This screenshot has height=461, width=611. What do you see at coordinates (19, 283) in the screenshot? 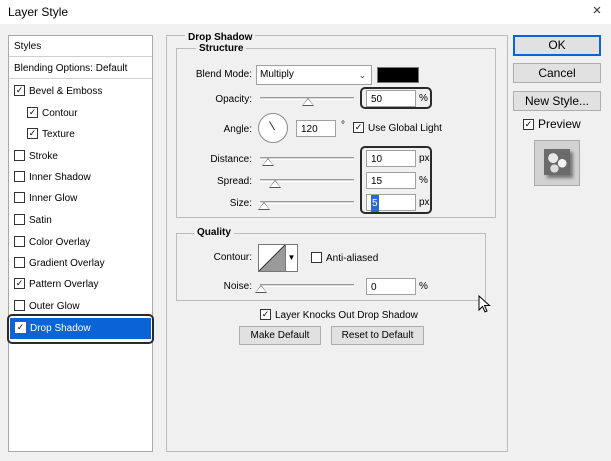
I see `pattern-overlay-checkbox` at bounding box center [19, 283].